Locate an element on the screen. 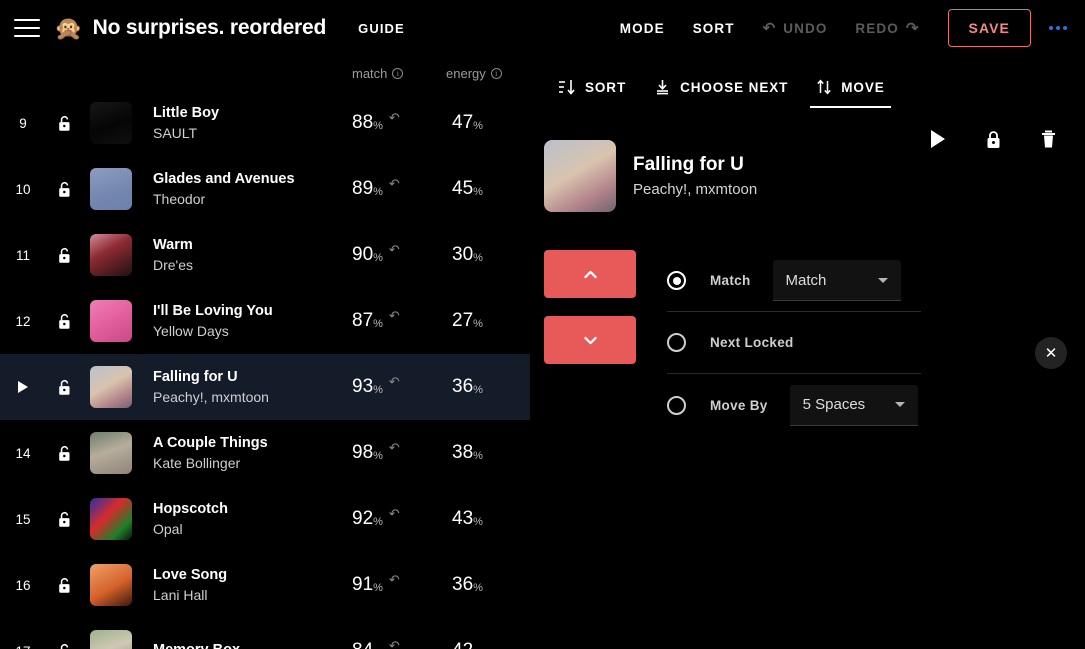 The image size is (1085, 649). move-down-button is located at coordinates (590, 340).